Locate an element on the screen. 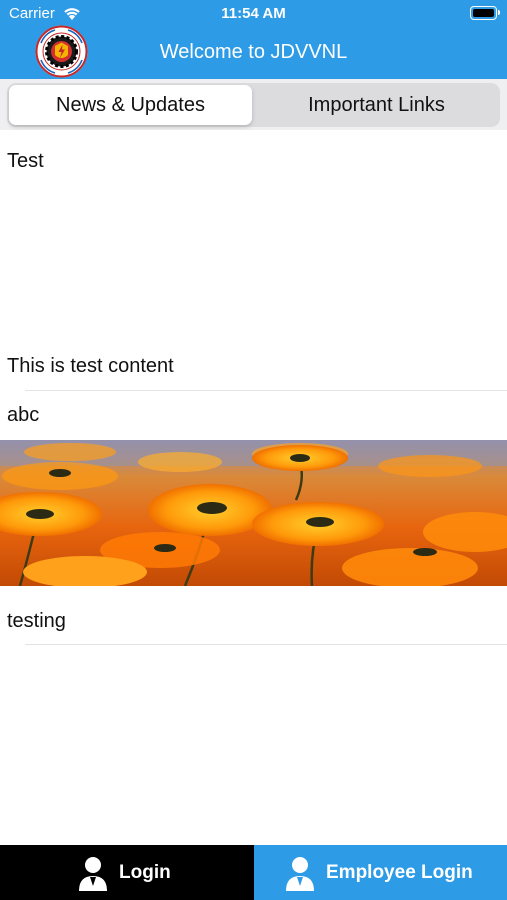 This screenshot has width=507, height=900. login-label: Login is located at coordinates (145, 872).